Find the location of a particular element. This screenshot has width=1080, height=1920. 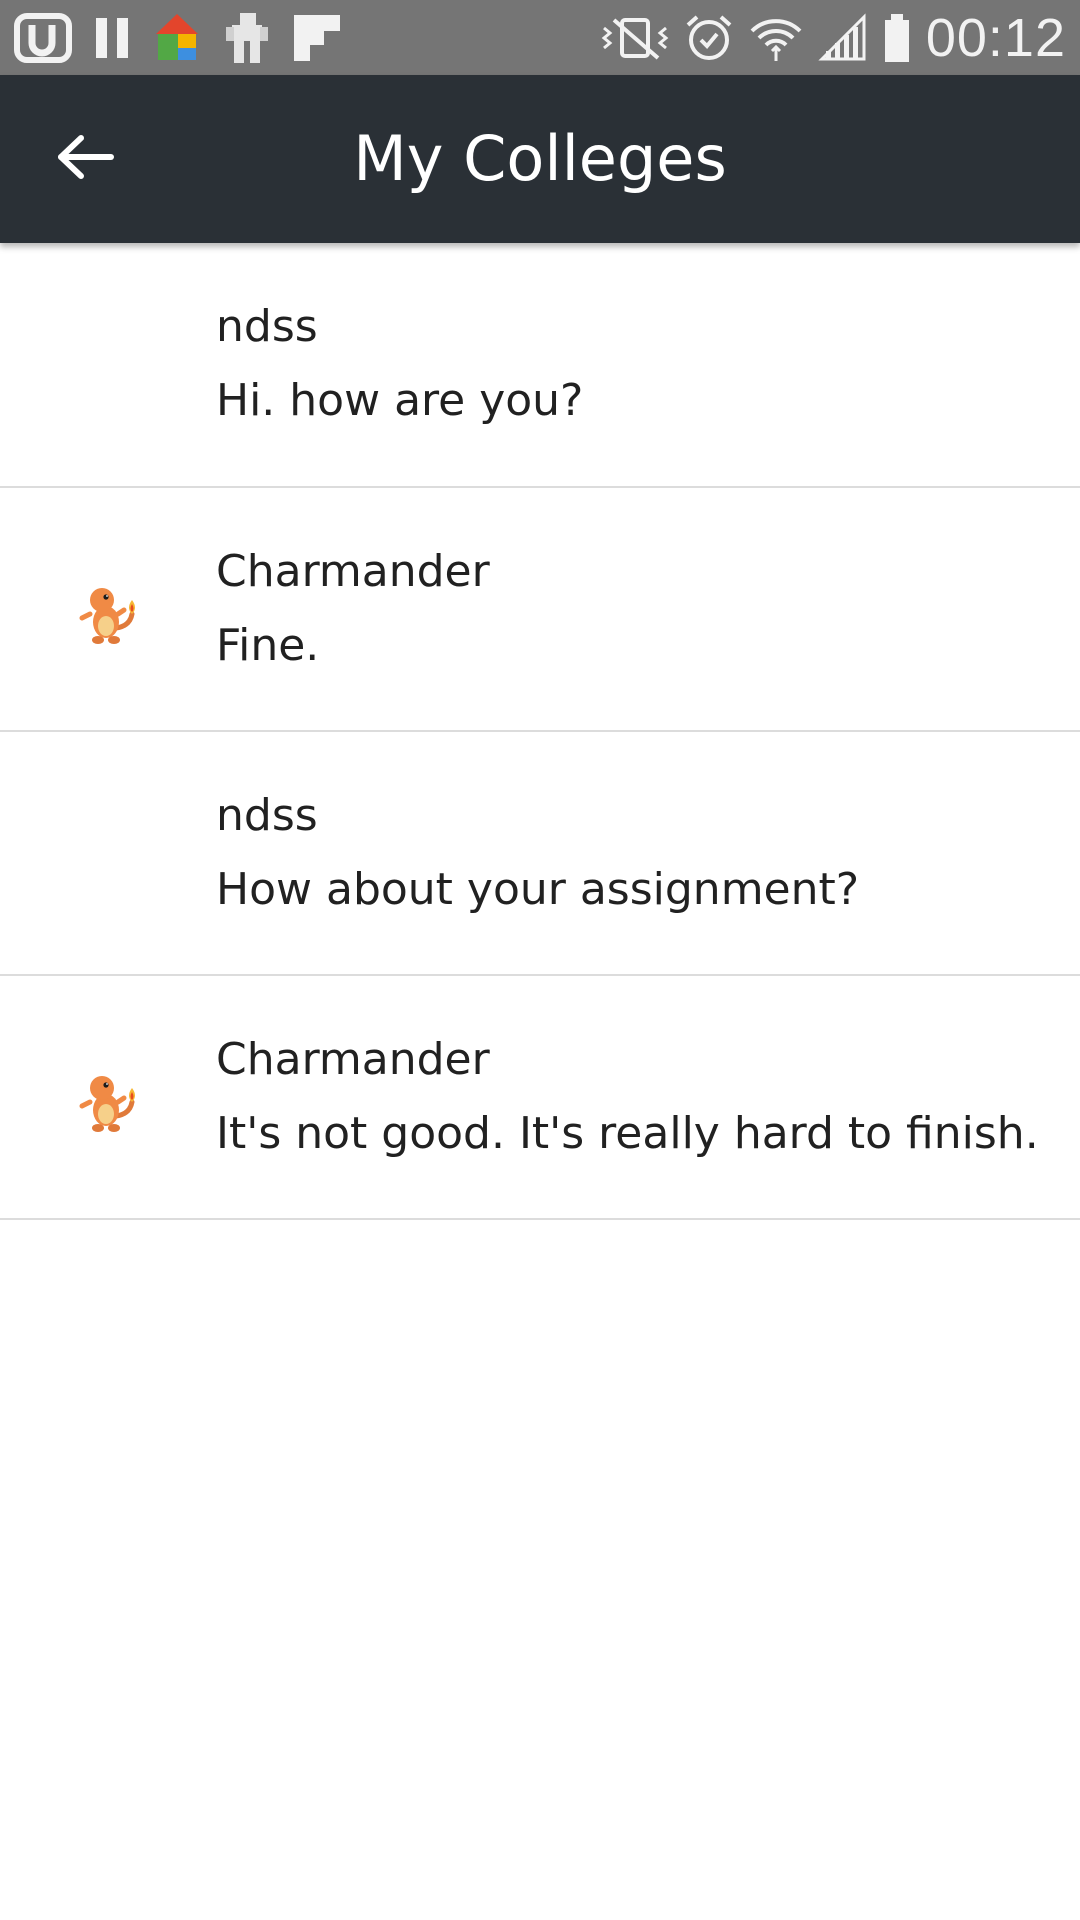

flipboard-icon is located at coordinates (317, 38).